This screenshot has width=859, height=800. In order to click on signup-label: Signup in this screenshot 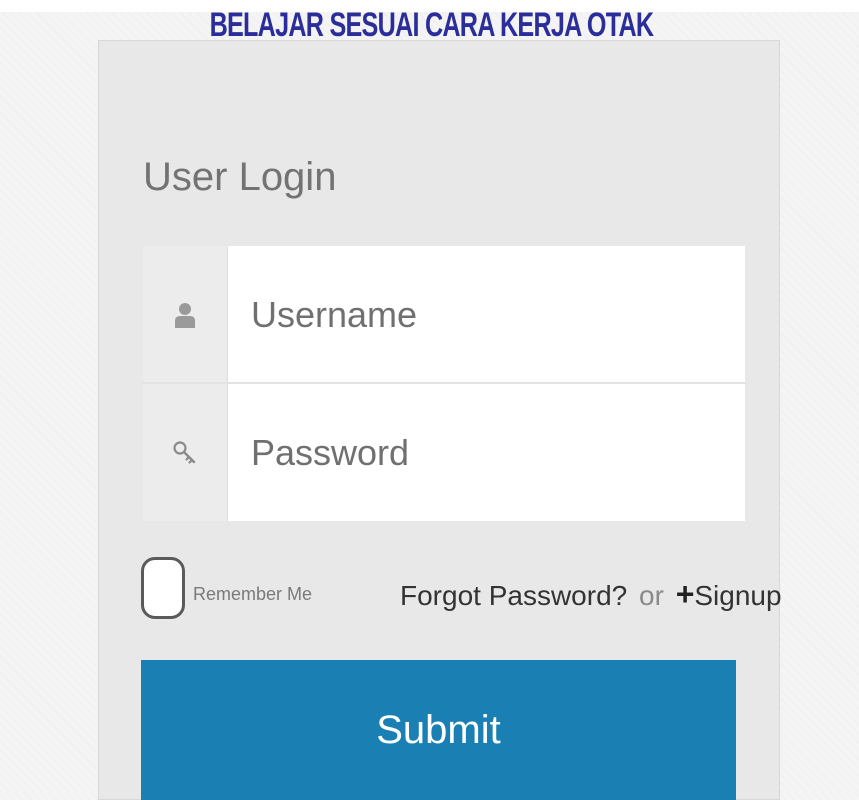, I will do `click(738, 595)`.